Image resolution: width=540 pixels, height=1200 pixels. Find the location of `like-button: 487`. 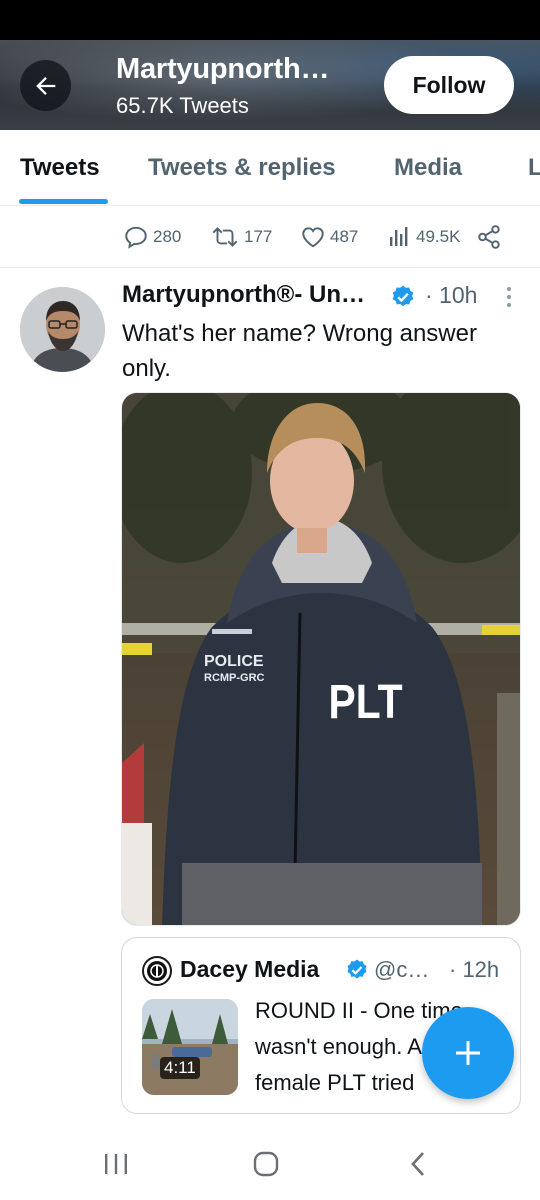

like-button: 487 is located at coordinates (329, 237).